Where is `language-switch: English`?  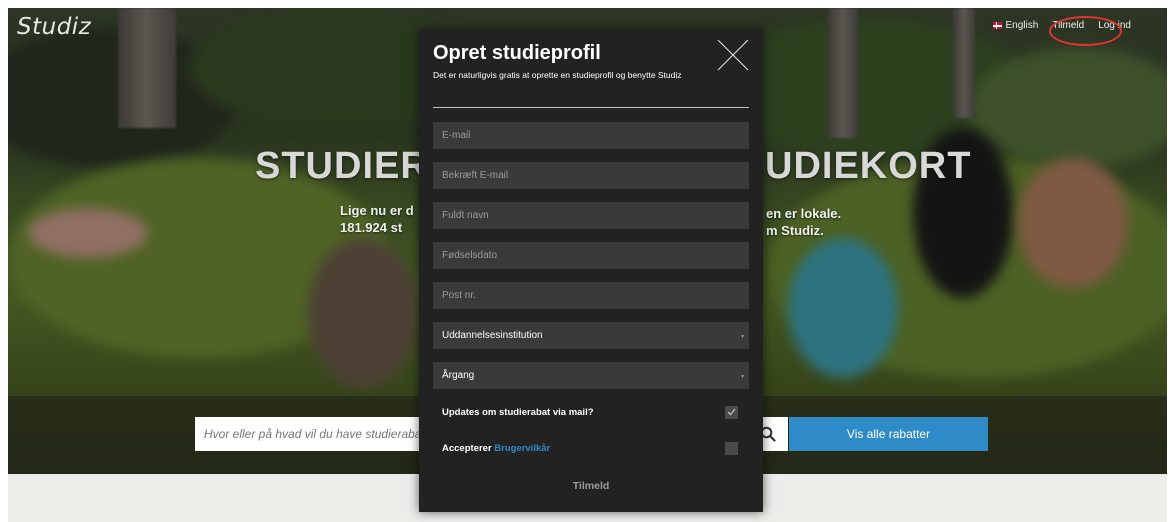
language-switch: English is located at coordinates (1015, 25).